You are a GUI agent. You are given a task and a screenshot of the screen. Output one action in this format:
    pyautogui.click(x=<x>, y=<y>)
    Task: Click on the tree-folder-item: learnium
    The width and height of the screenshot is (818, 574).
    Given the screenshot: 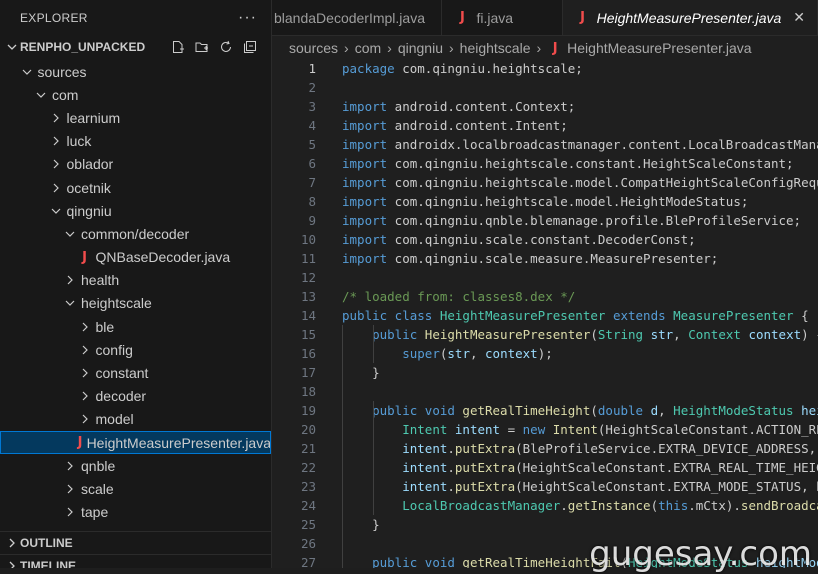 What is the action you would take?
    pyautogui.click(x=135, y=117)
    